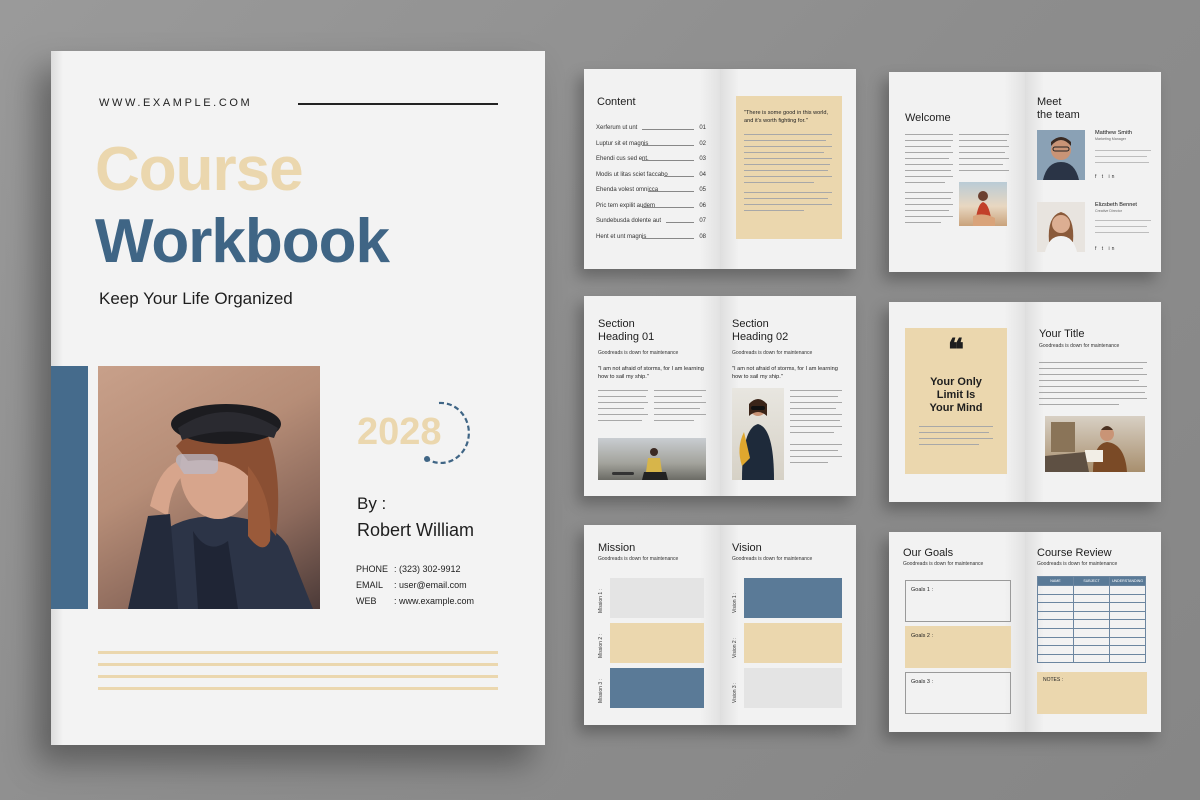  I want to click on goal-box-3: Goals 3 :, so click(958, 693).